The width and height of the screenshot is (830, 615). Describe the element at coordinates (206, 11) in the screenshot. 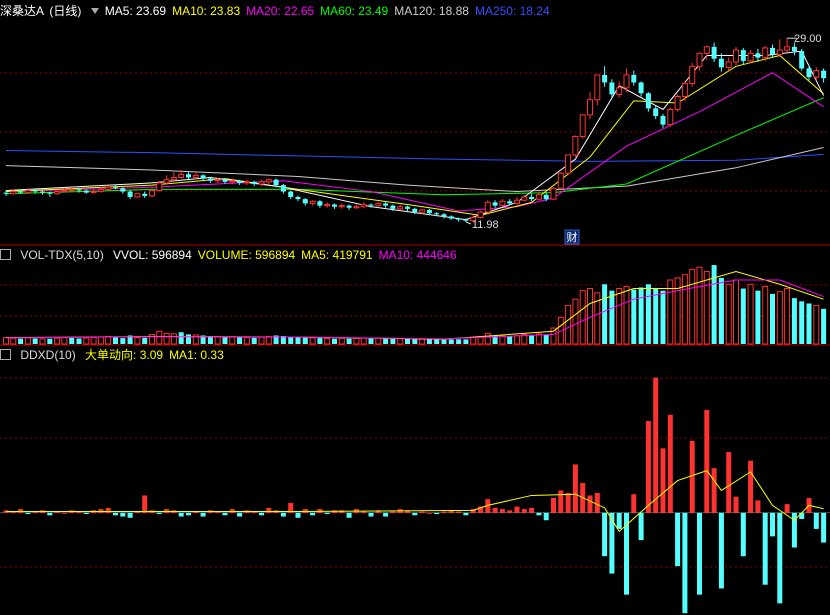

I see `legend-item: MA10: 23.83` at that location.